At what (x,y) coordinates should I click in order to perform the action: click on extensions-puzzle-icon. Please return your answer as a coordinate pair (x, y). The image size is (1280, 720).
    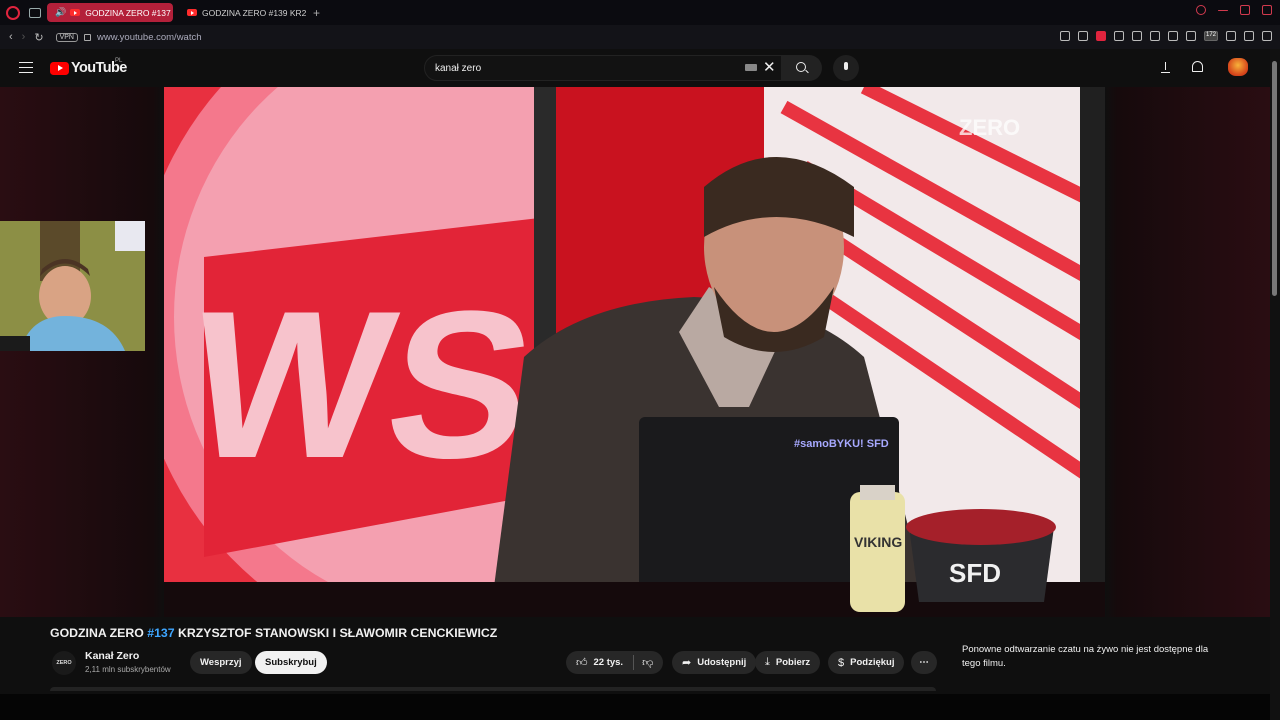
    Looking at the image, I should click on (1231, 36).